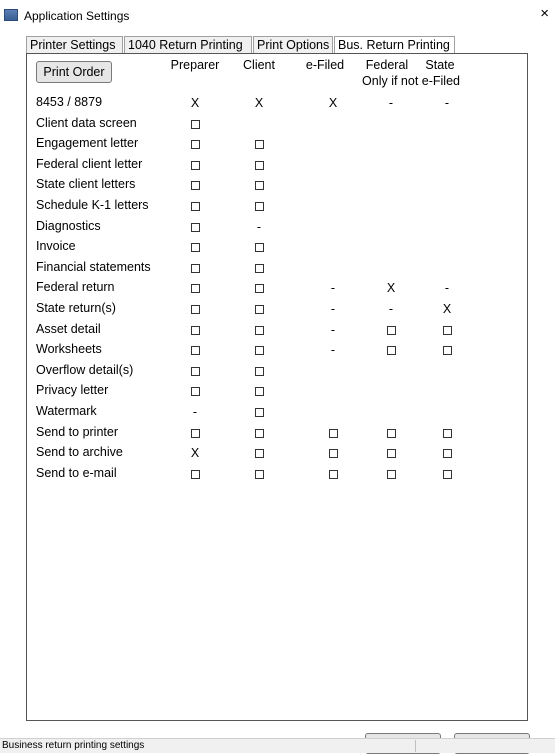 The width and height of the screenshot is (555, 754). Describe the element at coordinates (277, 15) in the screenshot. I see `title-bar: Application Settings ×` at that location.